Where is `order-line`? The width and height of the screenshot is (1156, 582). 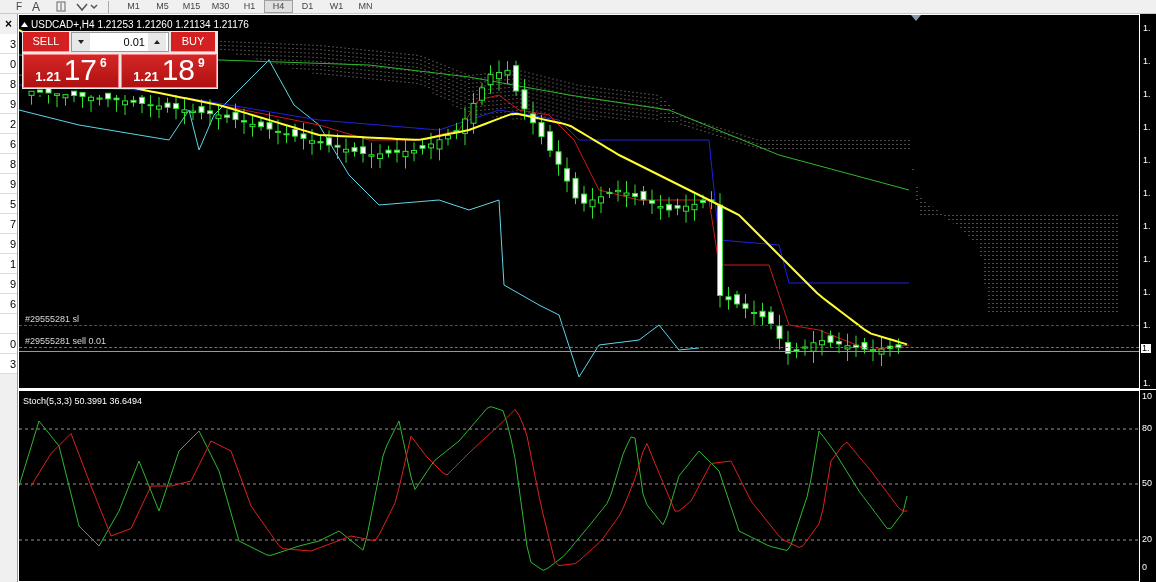 order-line is located at coordinates (579, 347).